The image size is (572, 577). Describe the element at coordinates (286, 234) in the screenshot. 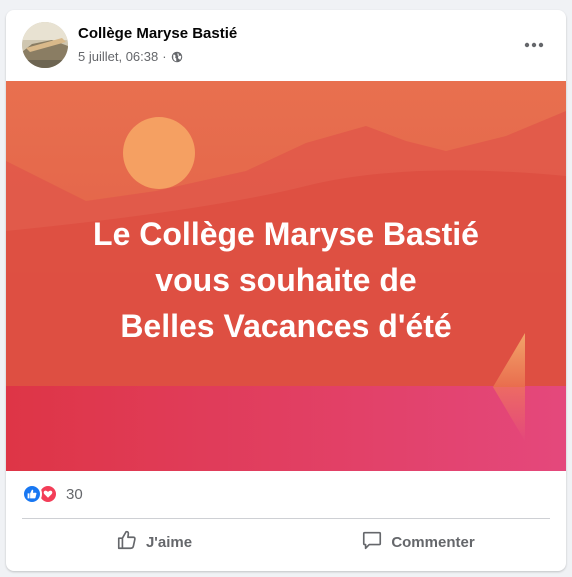

I see `caption-line-1: Le Collège Maryse Bastié` at that location.